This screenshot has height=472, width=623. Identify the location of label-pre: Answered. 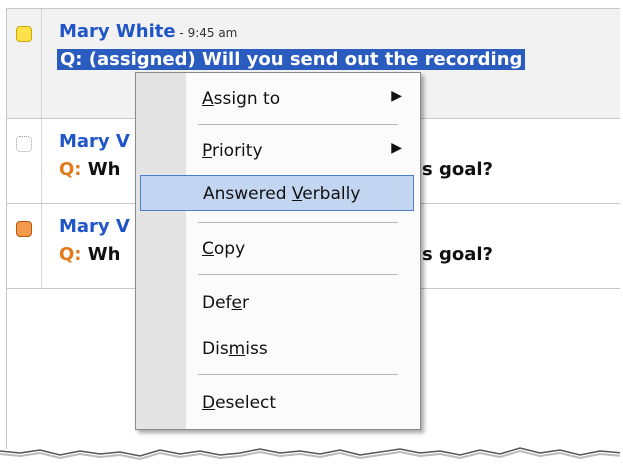
(247, 194).